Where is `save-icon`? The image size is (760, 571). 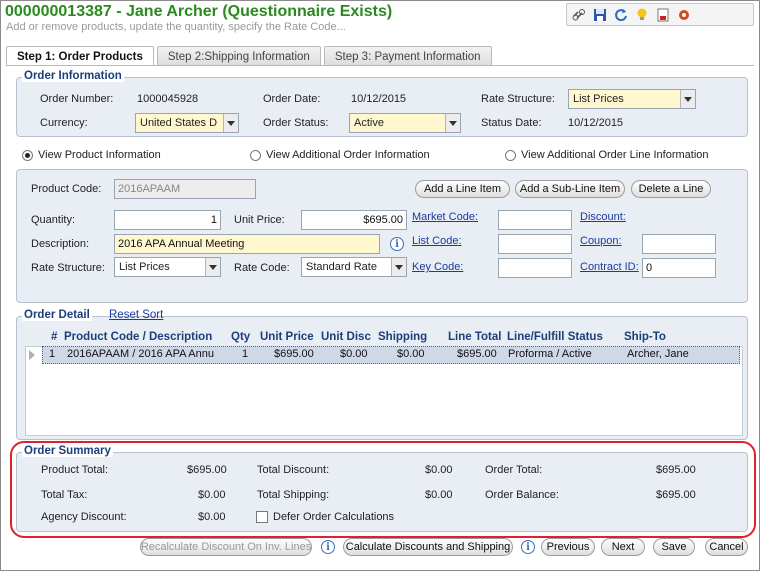
save-icon is located at coordinates (600, 15).